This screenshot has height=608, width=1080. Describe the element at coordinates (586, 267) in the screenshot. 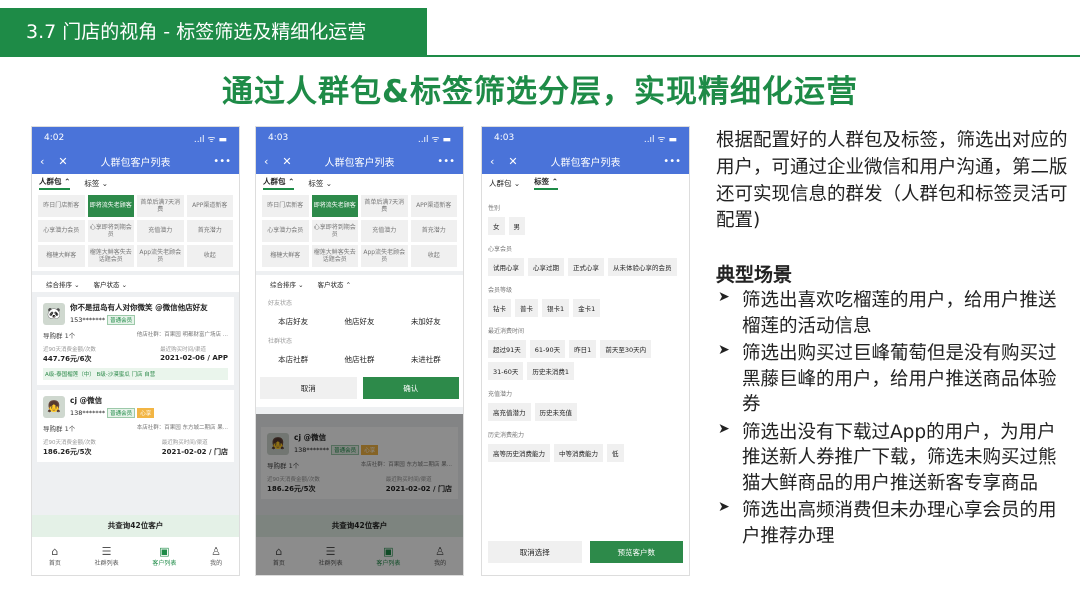

I see `tag-chip: 正式心享` at that location.